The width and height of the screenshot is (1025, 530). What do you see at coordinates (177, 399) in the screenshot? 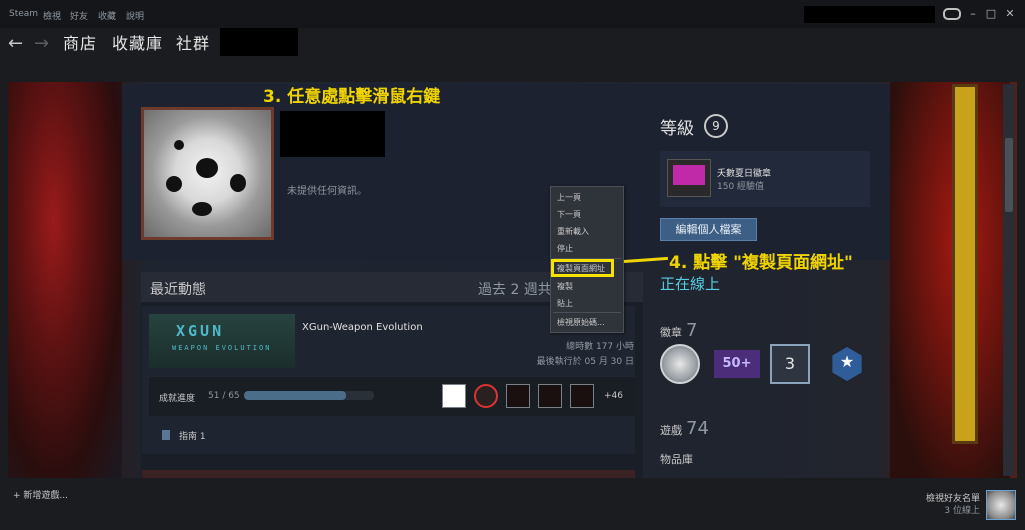
I see `achievements-label: 成就進度` at bounding box center [177, 399].